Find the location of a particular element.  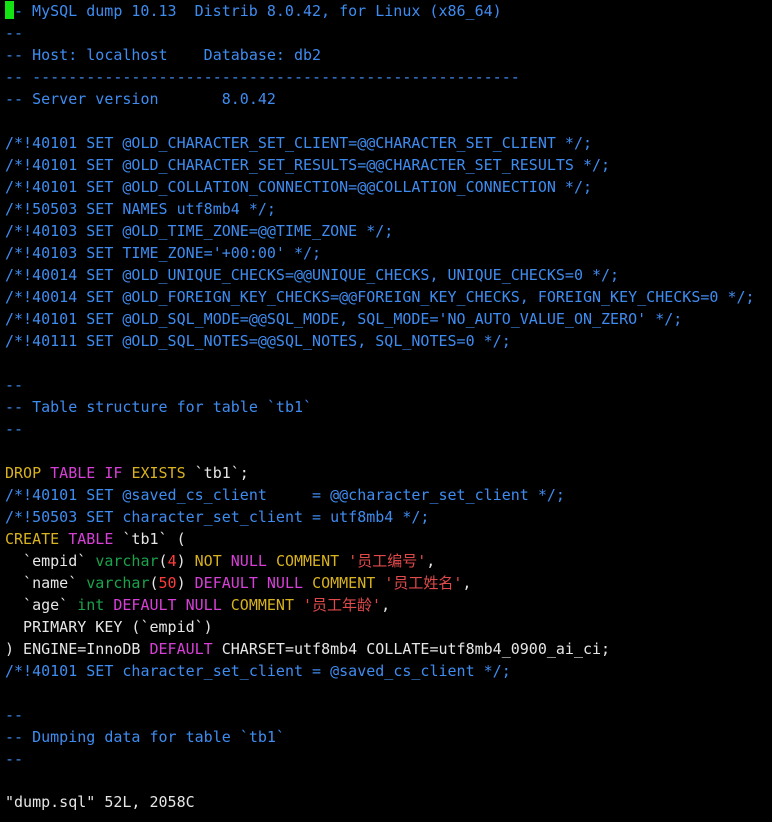

code-token: IF is located at coordinates (113, 473).